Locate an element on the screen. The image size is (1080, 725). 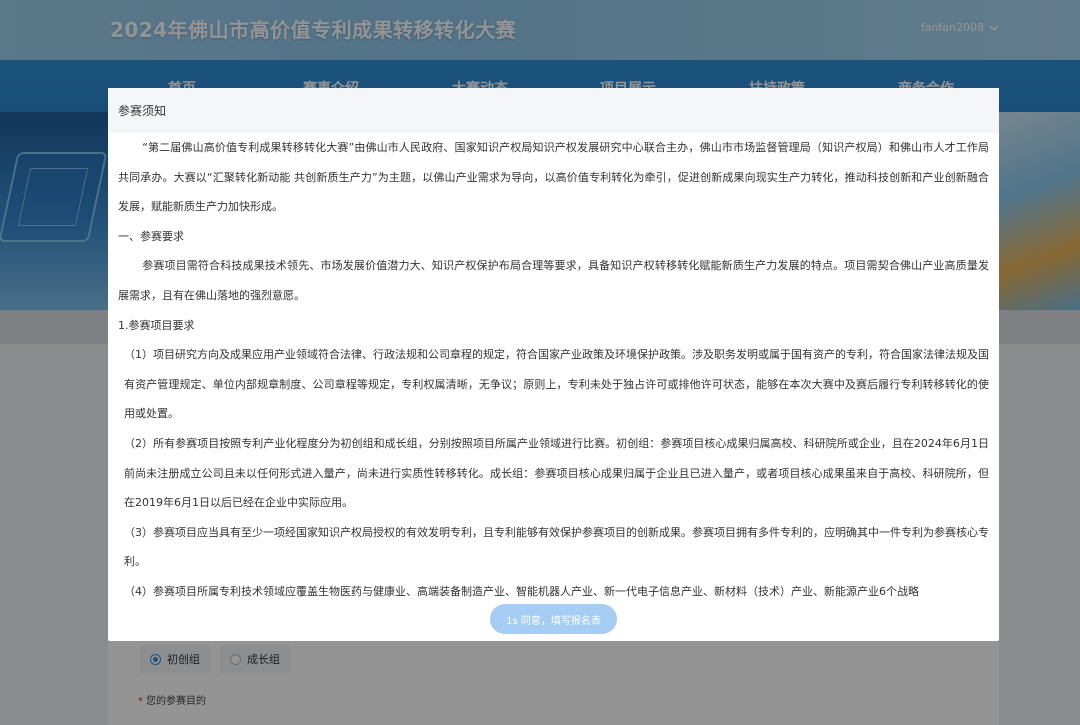
subsection-heading: 1.参赛项目要求 is located at coordinates (156, 325).